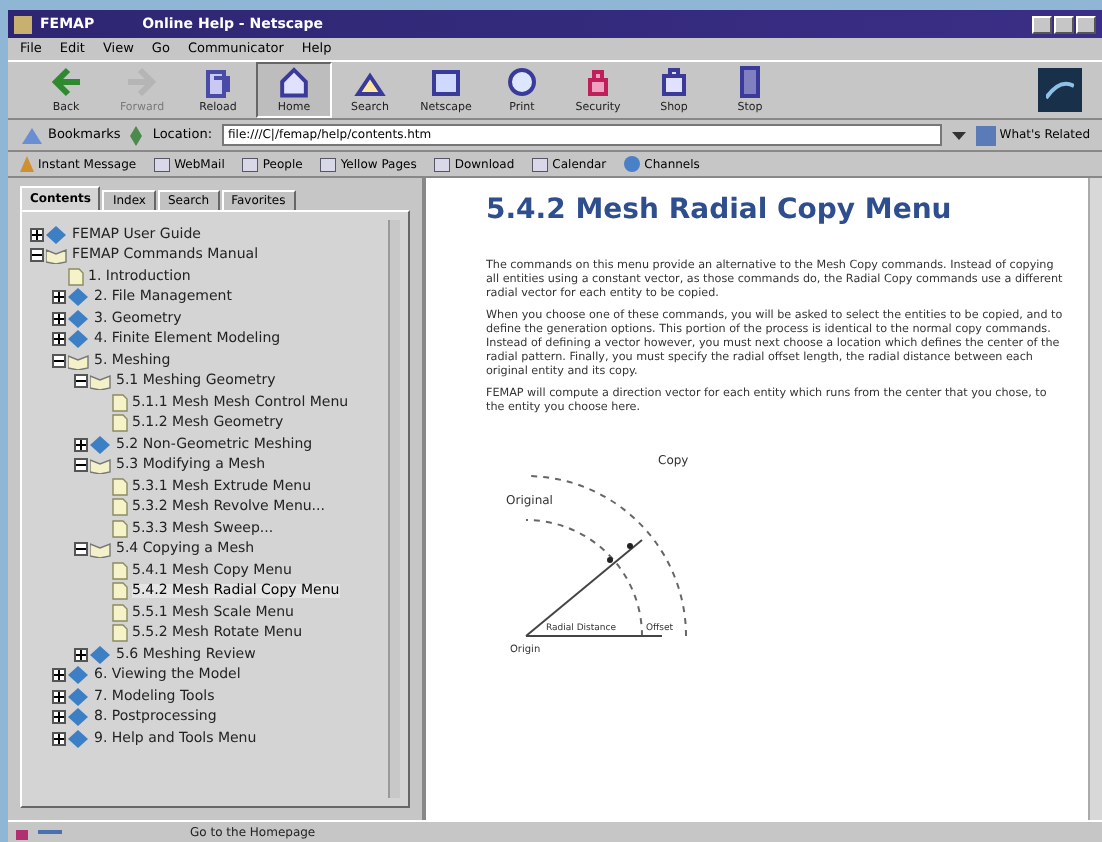 This screenshot has height=842, width=1102. I want to click on app-icon, so click(23, 24).